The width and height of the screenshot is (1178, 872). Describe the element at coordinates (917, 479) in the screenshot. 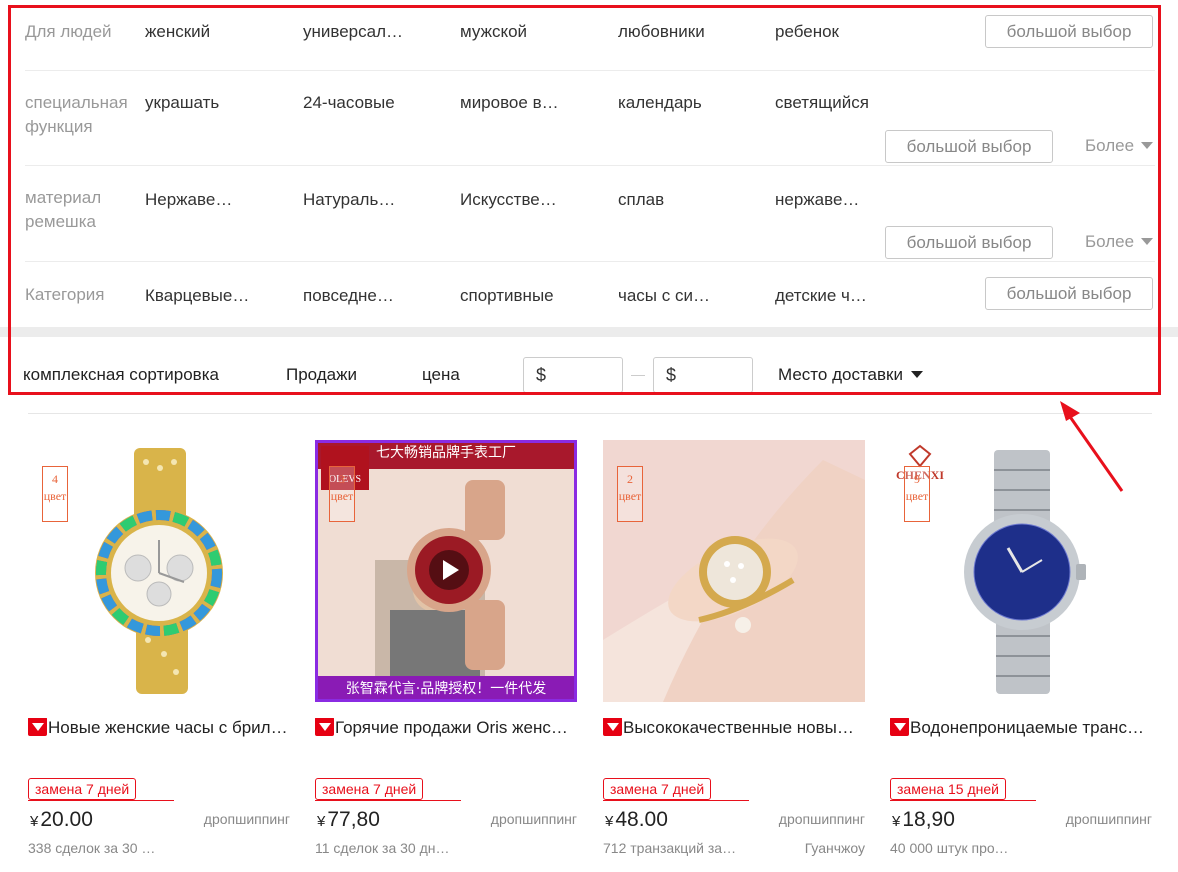

I see `color-count: 9` at that location.